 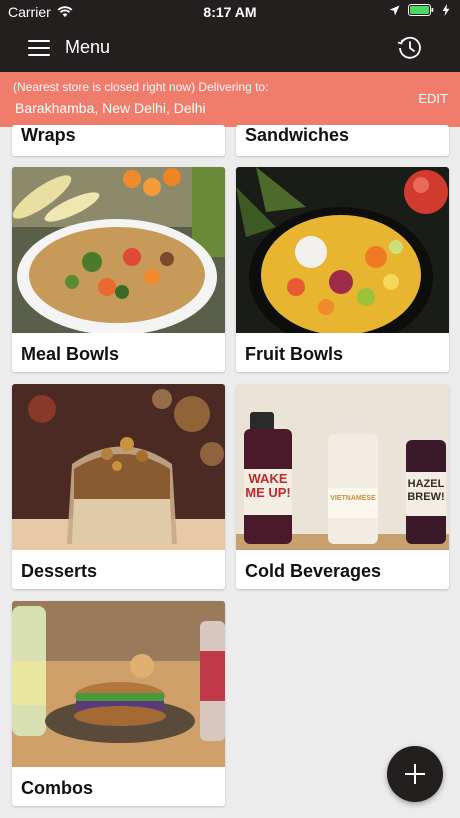 What do you see at coordinates (57, 788) in the screenshot?
I see `category-label: Combos` at bounding box center [57, 788].